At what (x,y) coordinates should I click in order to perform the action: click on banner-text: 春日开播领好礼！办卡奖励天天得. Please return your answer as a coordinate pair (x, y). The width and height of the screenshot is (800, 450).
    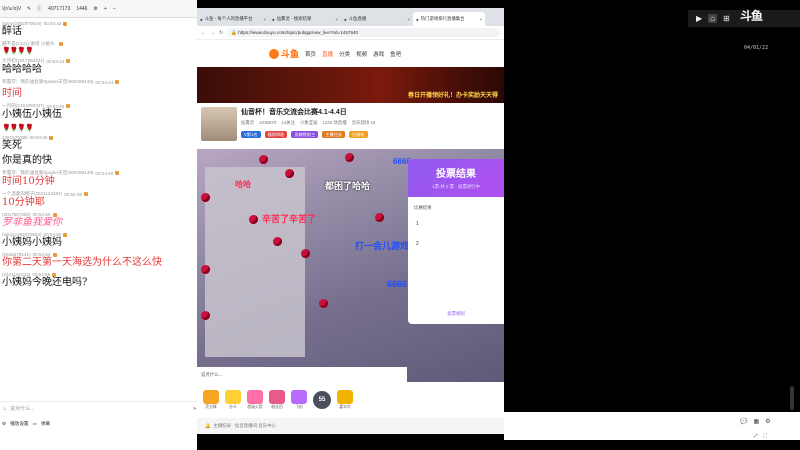
    Looking at the image, I should click on (452, 96).